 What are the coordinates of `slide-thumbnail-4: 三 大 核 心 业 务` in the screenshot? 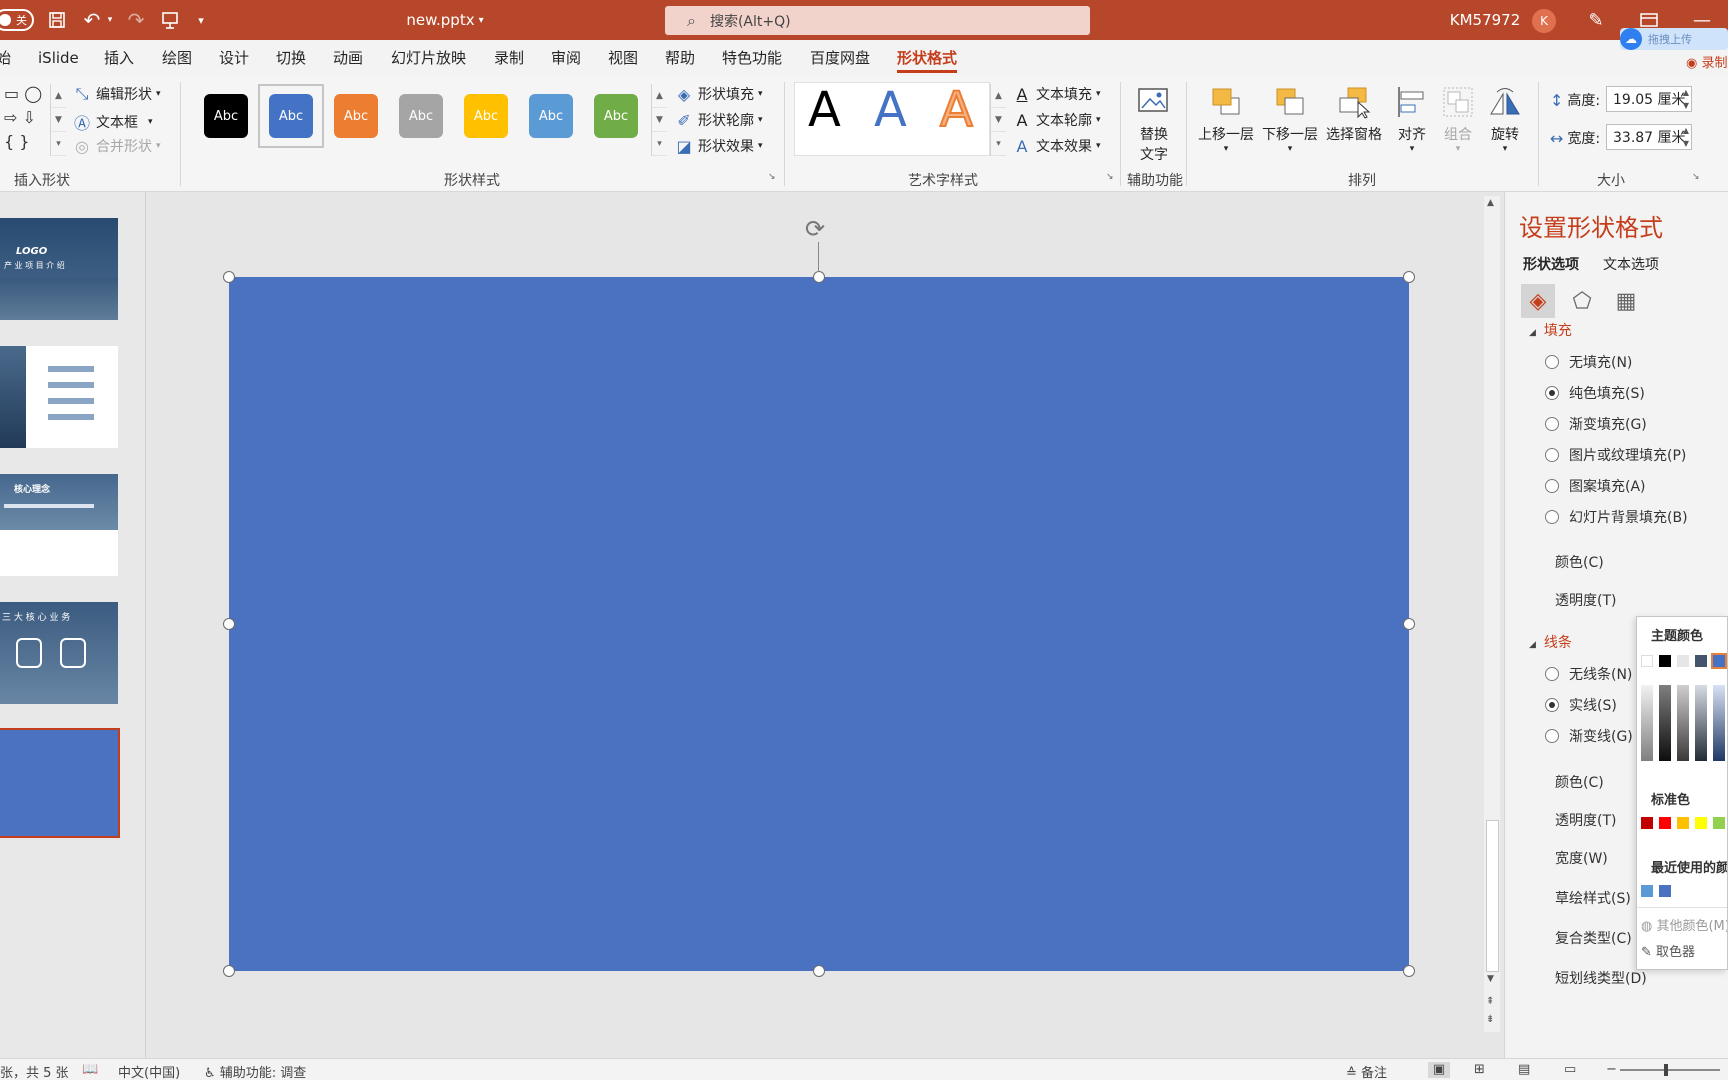 It's located at (59, 653).